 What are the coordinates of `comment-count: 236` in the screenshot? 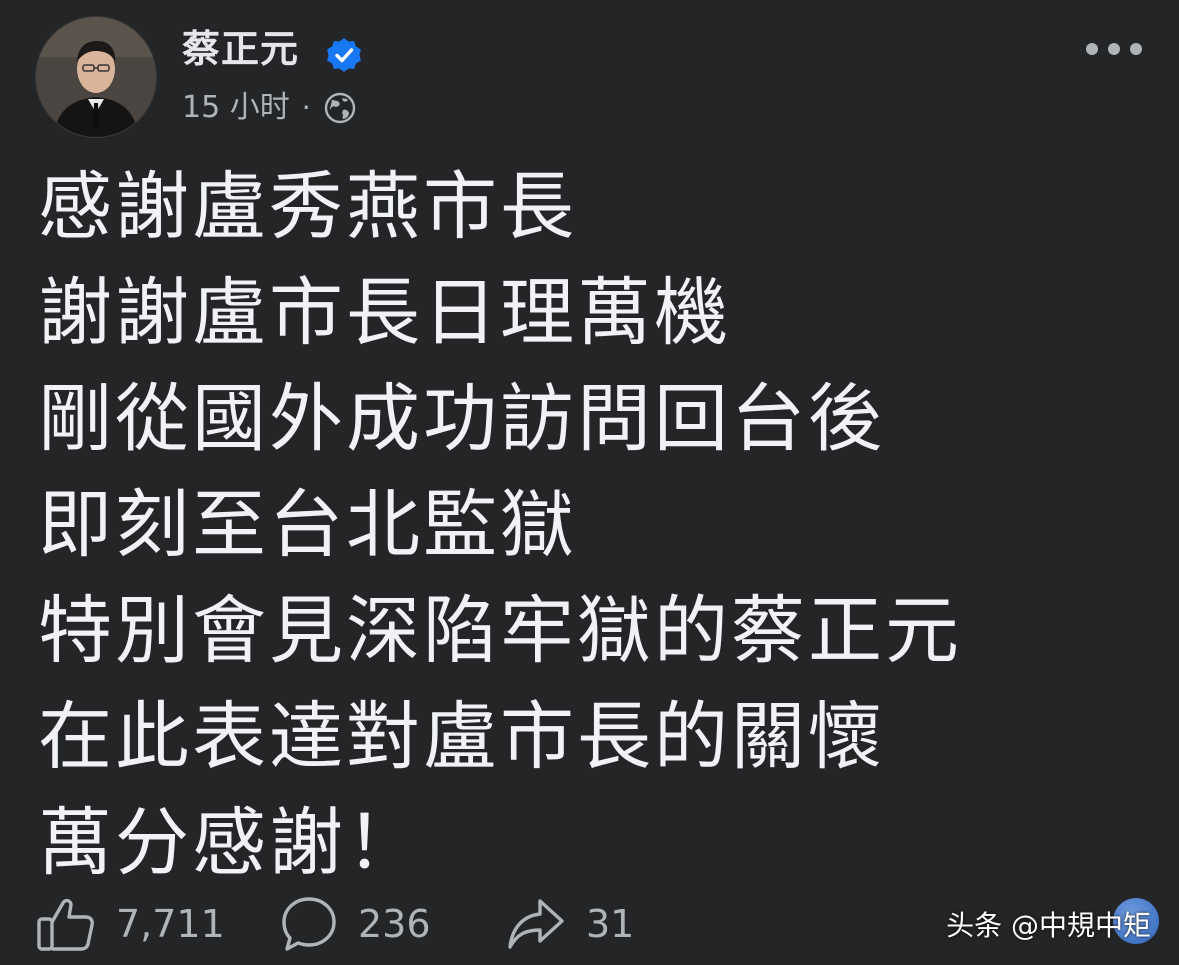 It's located at (394, 924).